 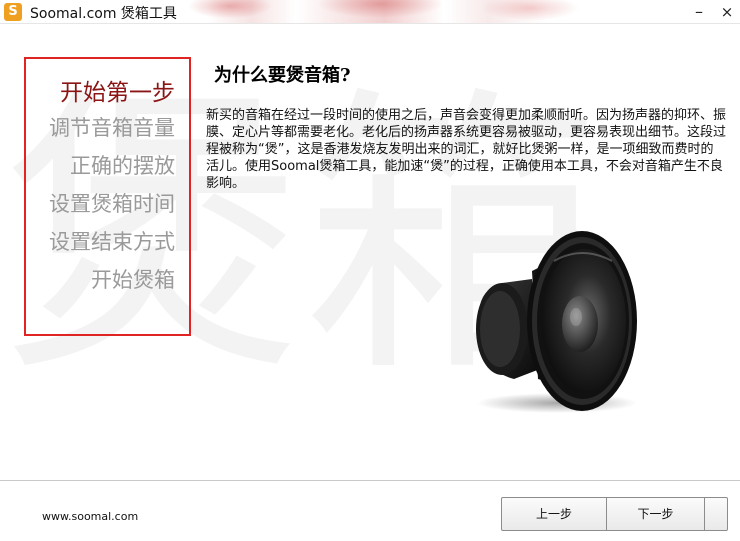 What do you see at coordinates (656, 514) in the screenshot?
I see `next-step-button: 下一步` at bounding box center [656, 514].